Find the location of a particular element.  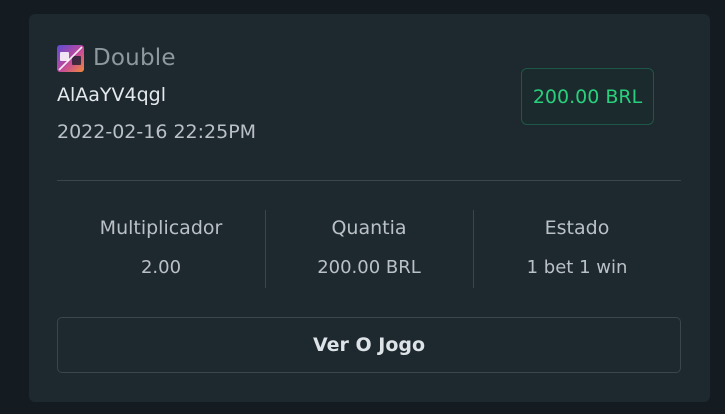

stat-label: Estado is located at coordinates (577, 228).